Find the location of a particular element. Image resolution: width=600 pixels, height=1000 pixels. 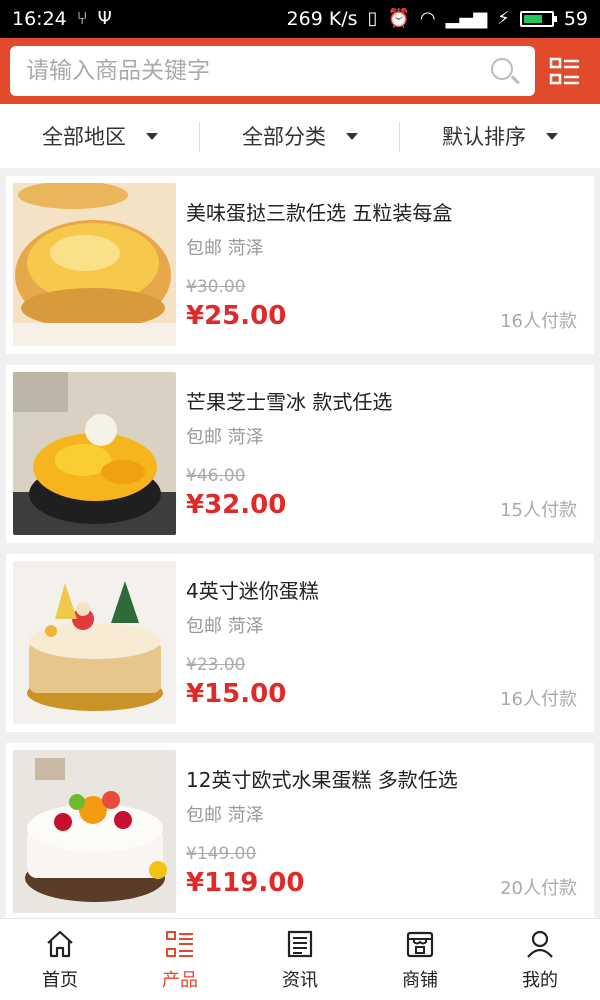

filter-category: 全部分类 is located at coordinates (300, 136).